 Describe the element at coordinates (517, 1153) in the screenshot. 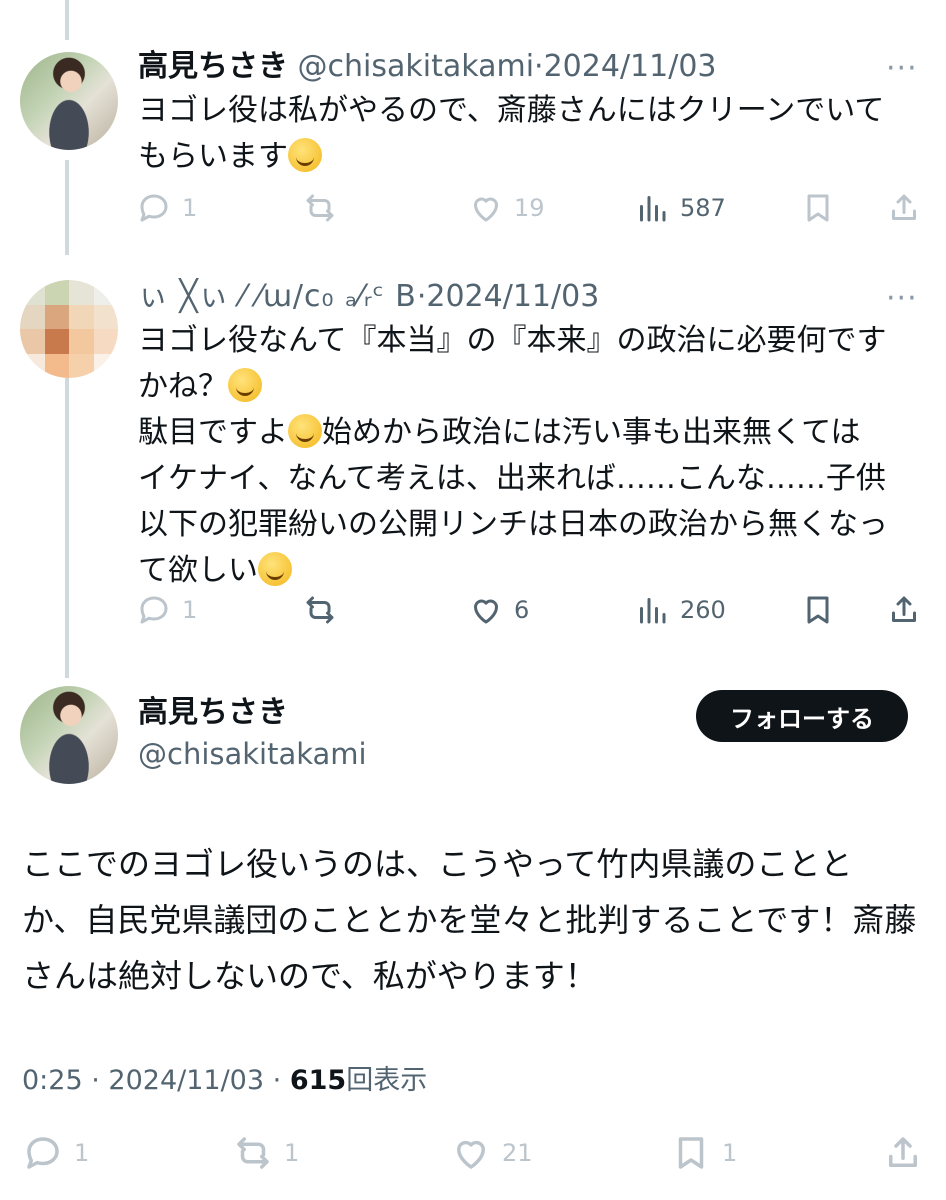

I see `like-count: 21` at that location.